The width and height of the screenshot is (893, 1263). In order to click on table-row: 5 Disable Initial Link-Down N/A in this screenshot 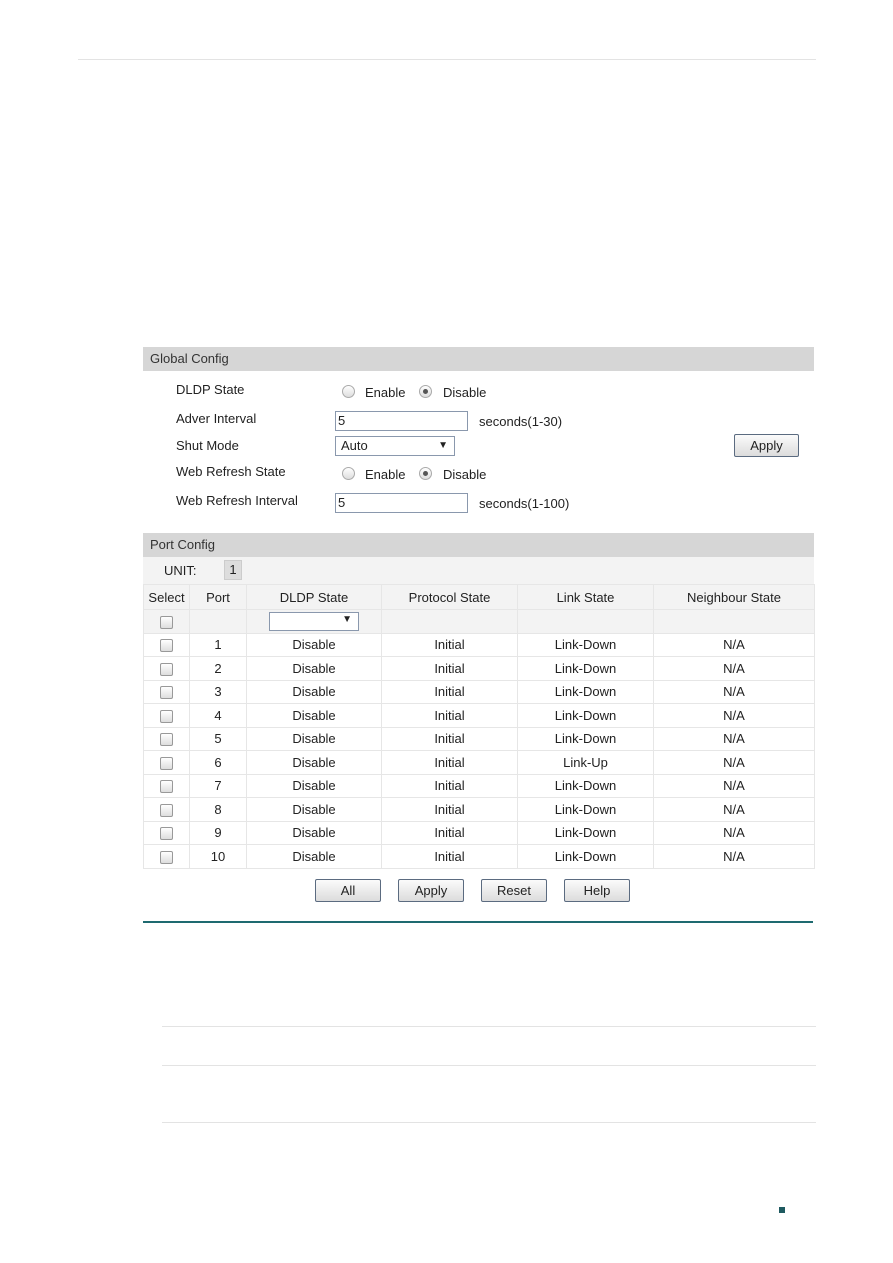, I will do `click(479, 738)`.